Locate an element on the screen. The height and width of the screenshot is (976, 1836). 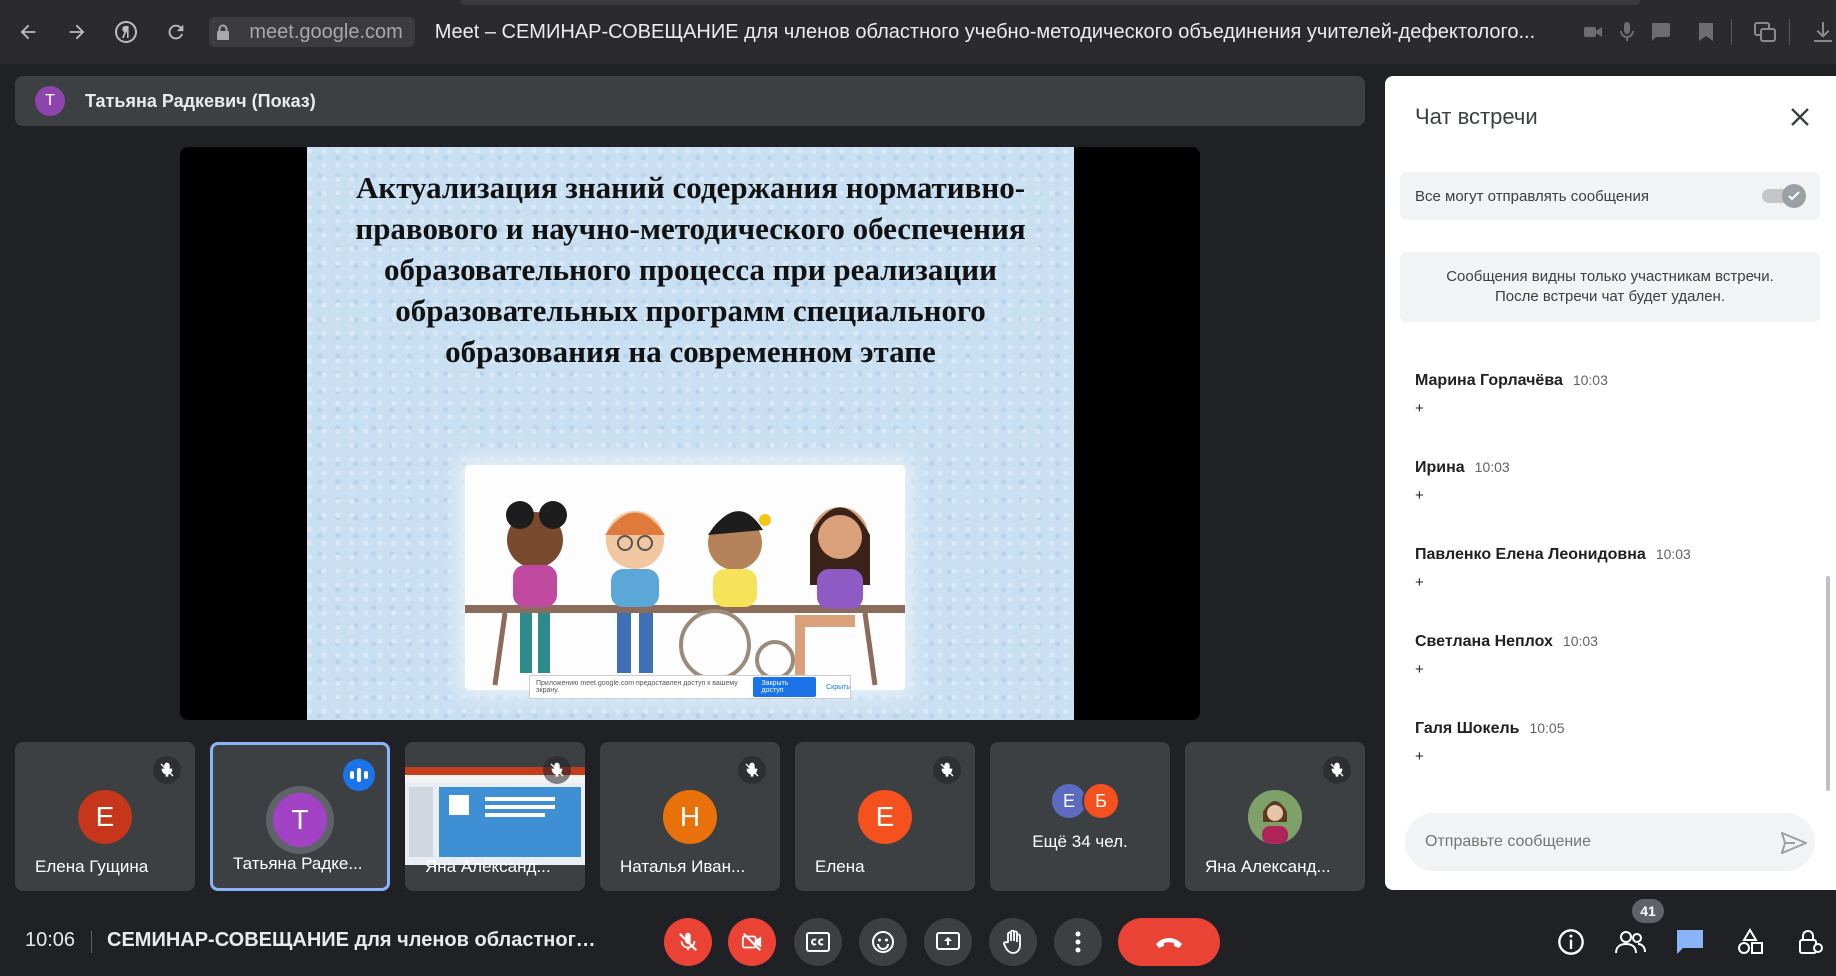
back-button is located at coordinates (27, 32).